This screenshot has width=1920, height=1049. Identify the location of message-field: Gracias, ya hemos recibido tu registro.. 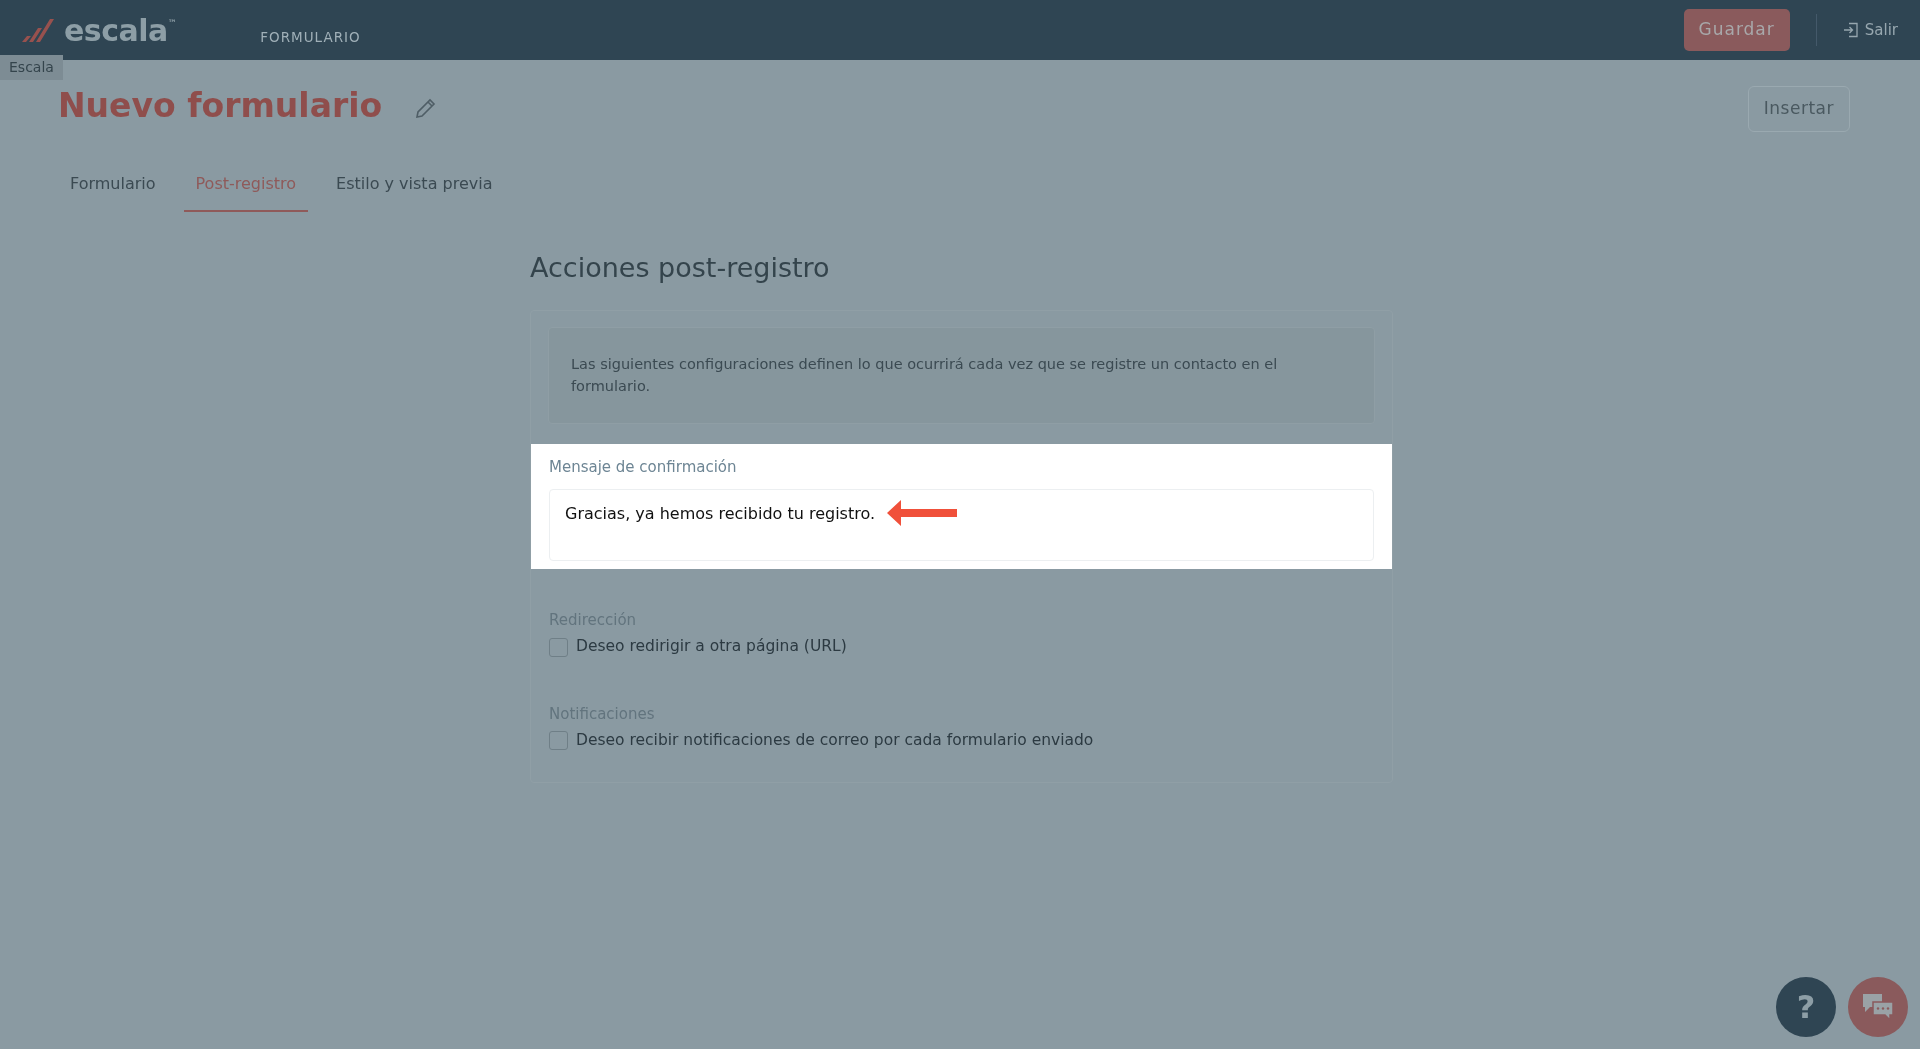
(961, 524).